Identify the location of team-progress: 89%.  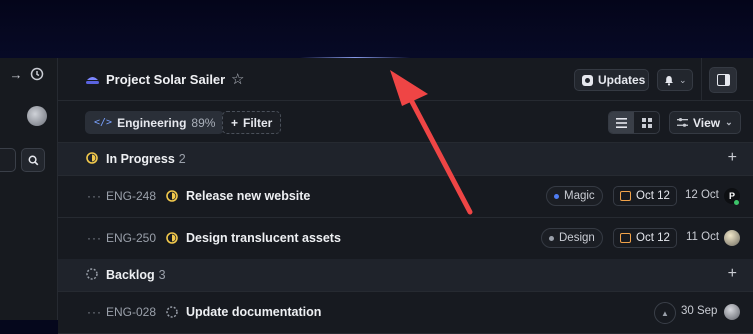
(203, 122).